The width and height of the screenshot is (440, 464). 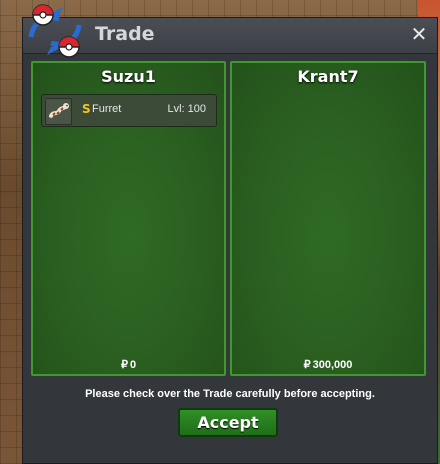 I want to click on close-button: ✕, so click(x=419, y=34).